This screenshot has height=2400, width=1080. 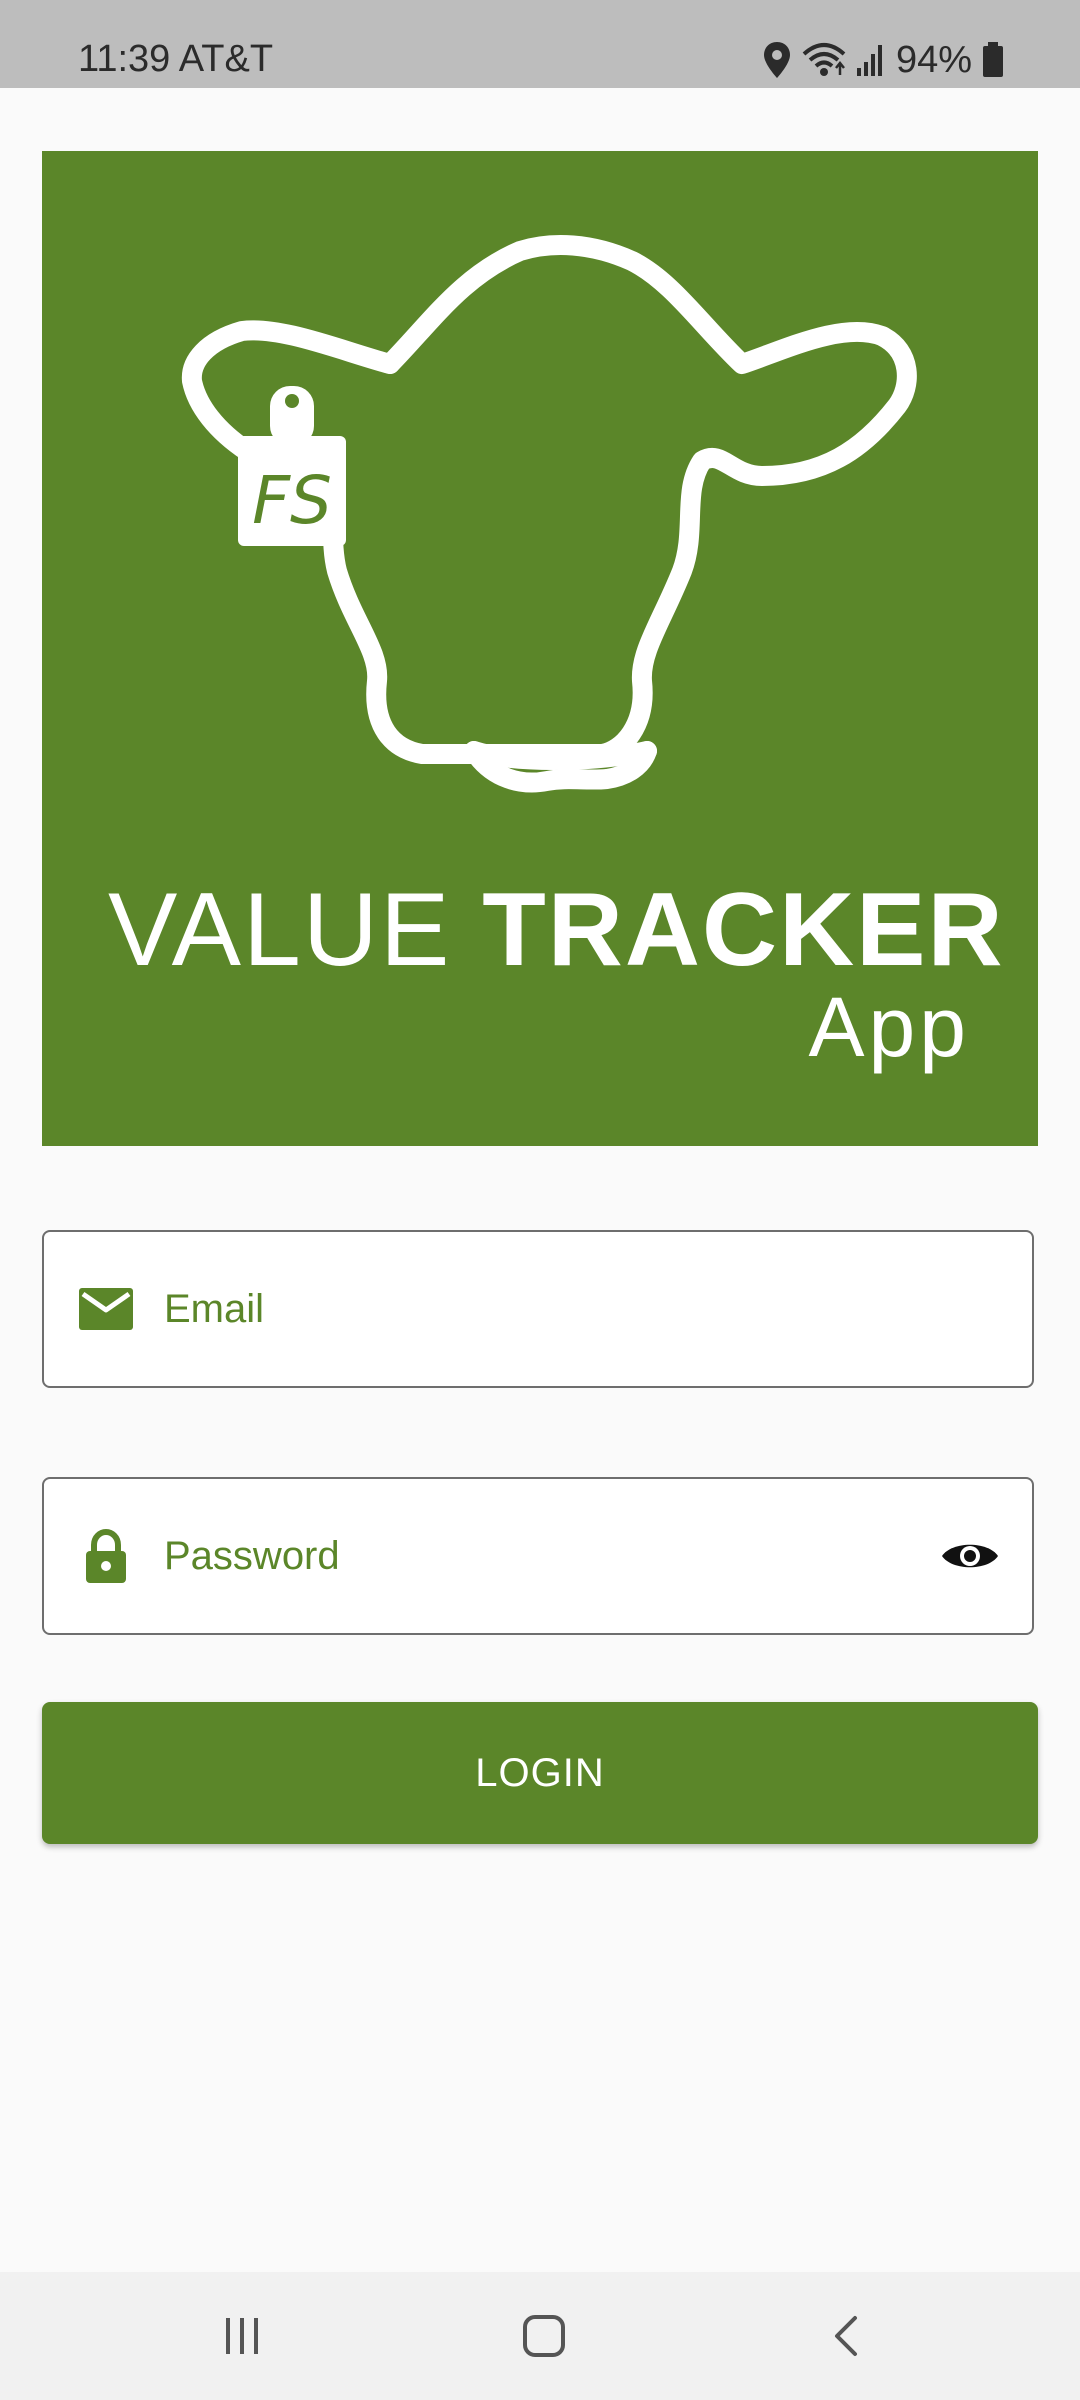 I want to click on battery-percent: 94%, so click(x=933, y=59).